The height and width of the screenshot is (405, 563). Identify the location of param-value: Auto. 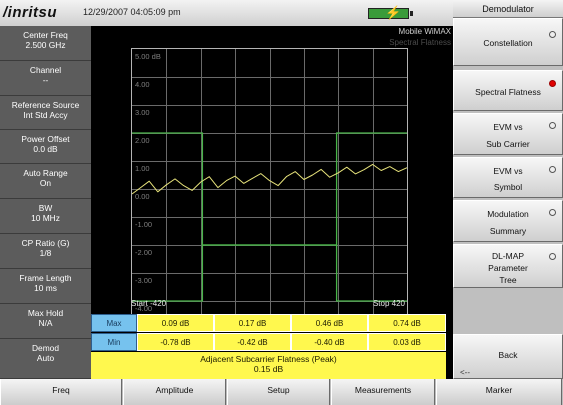
(45, 358).